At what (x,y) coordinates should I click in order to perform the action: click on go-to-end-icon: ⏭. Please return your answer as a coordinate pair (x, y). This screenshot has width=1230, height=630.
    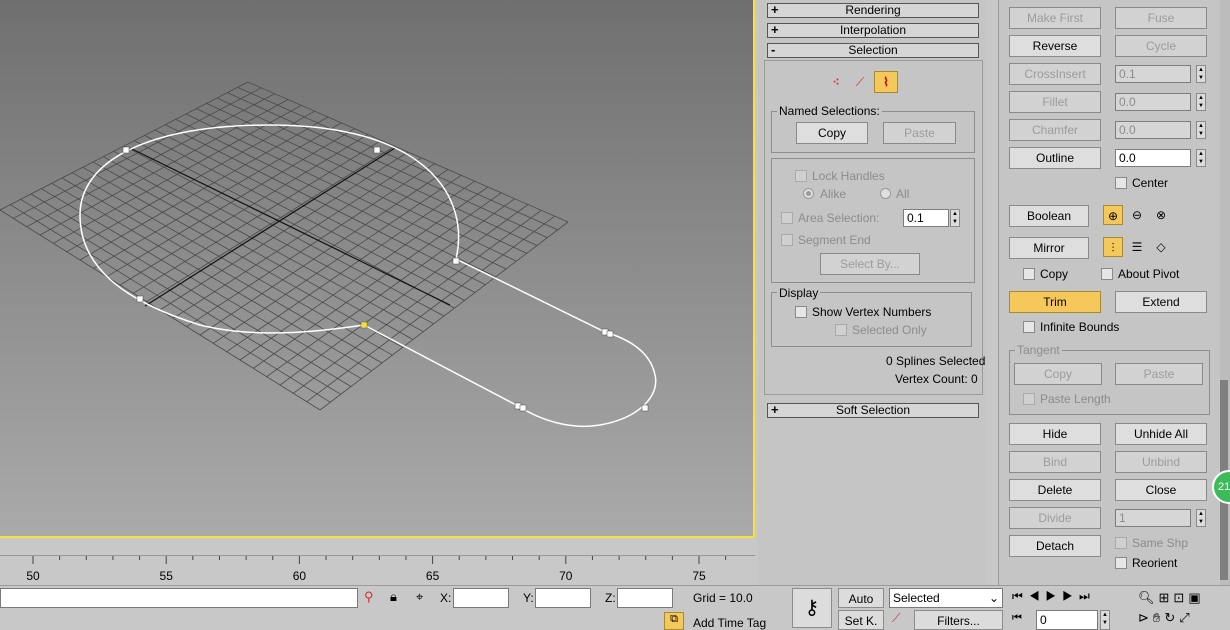
    Looking at the image, I should click on (1087, 596).